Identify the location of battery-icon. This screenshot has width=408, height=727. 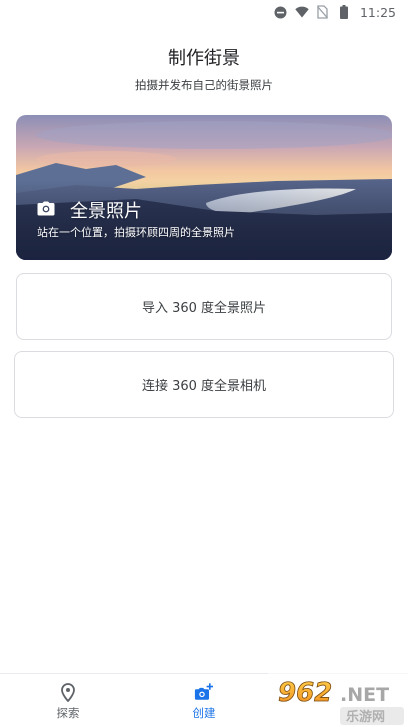
(344, 12).